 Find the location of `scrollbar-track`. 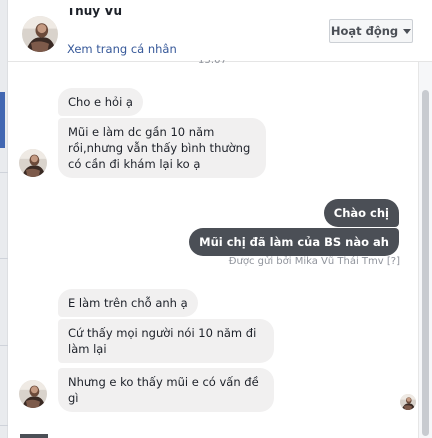

scrollbar-track is located at coordinates (425, 250).